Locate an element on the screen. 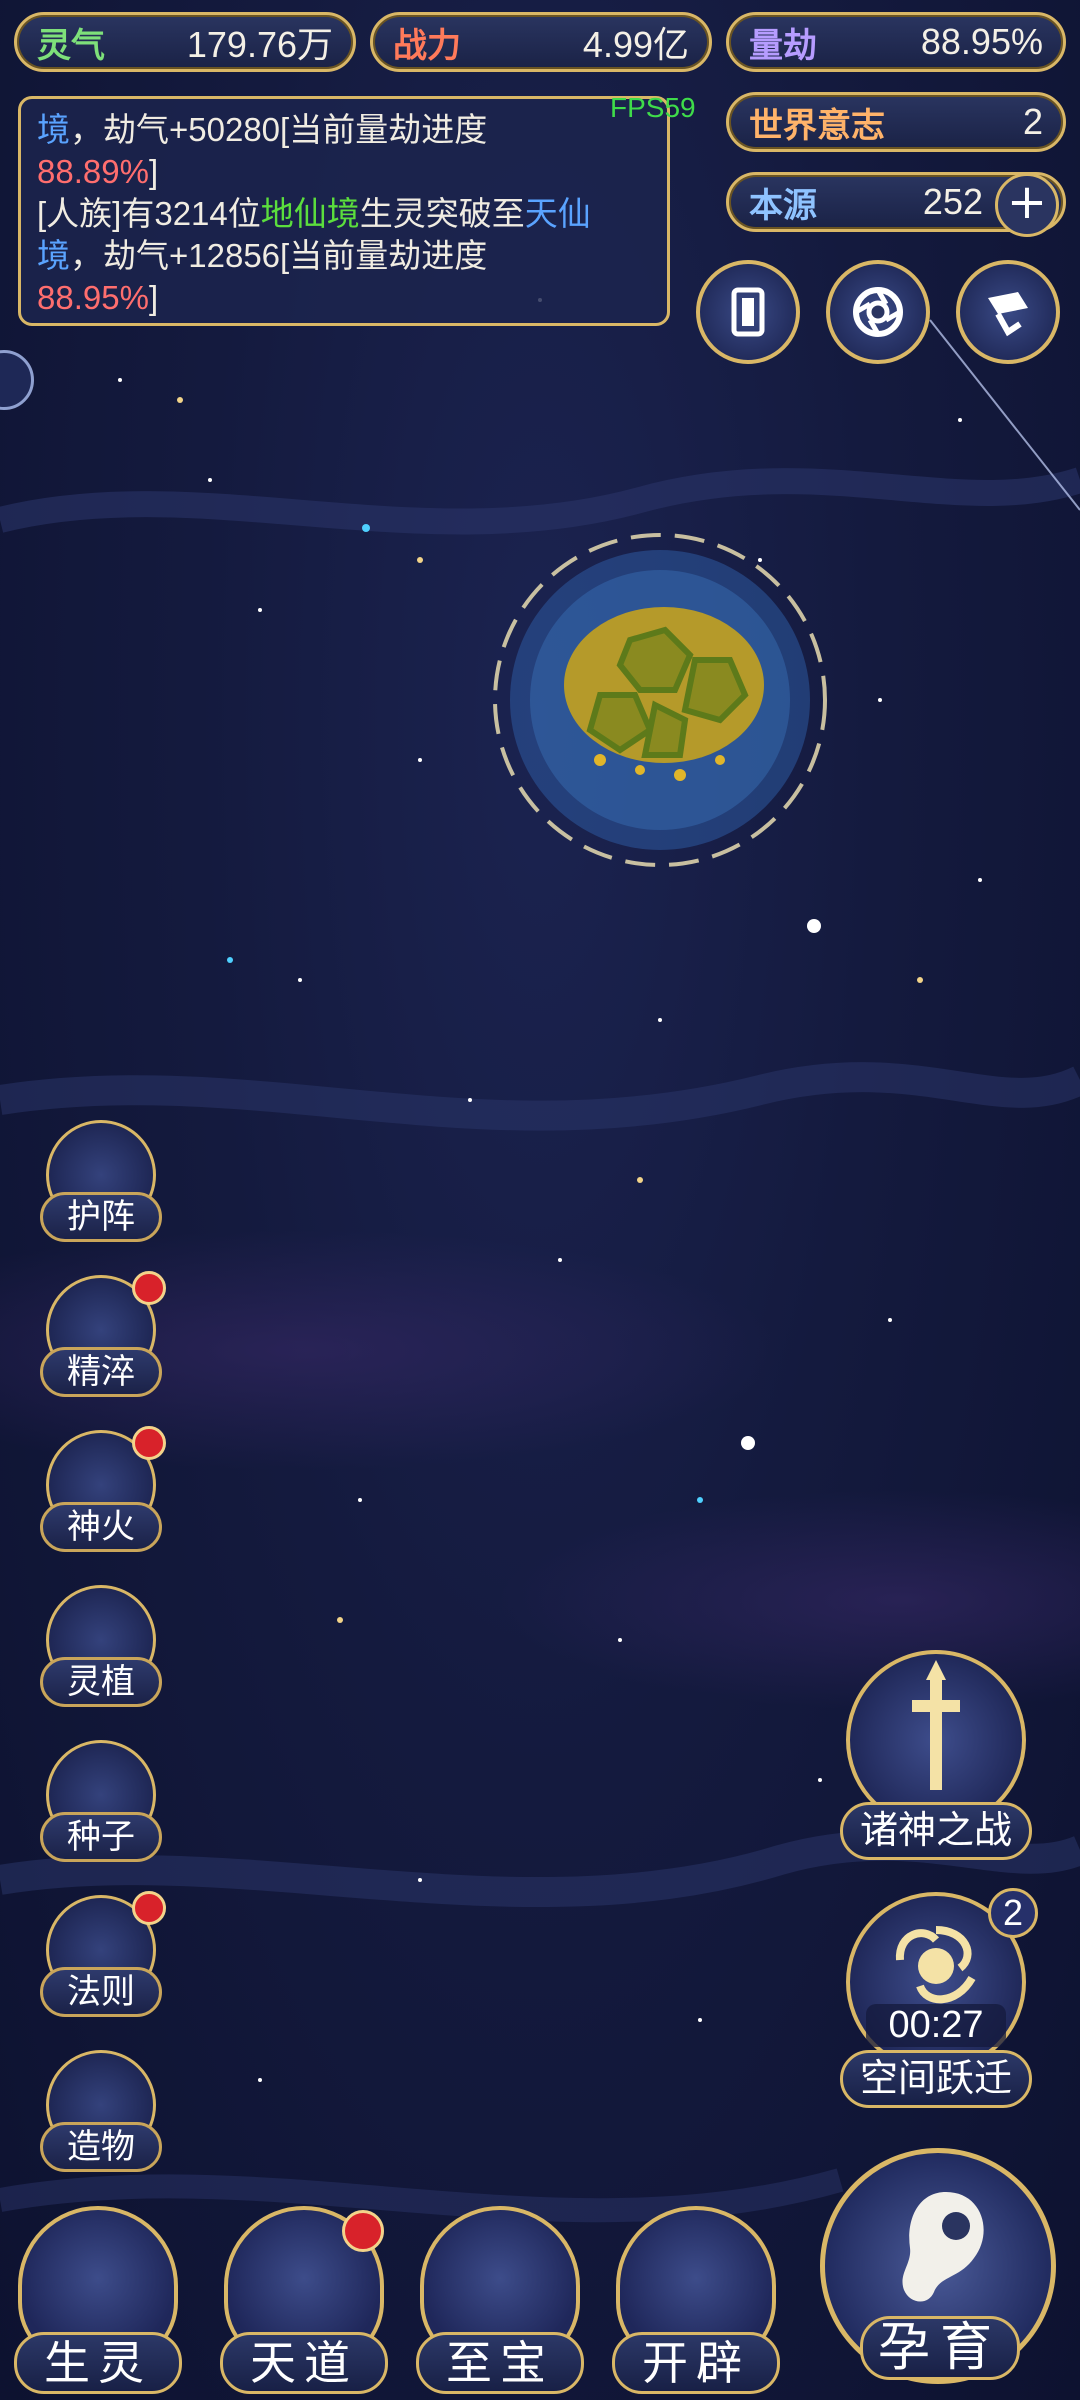  side-menu-label: 种子 is located at coordinates (101, 1837).